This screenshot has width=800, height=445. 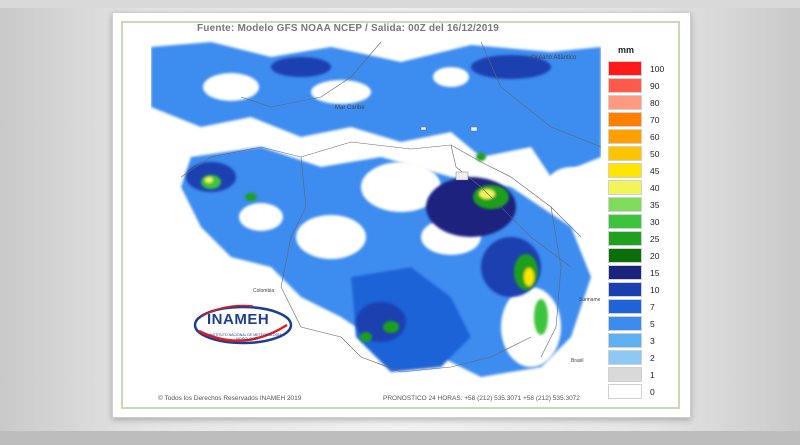 I want to click on legend-item: 5, so click(x=643, y=324).